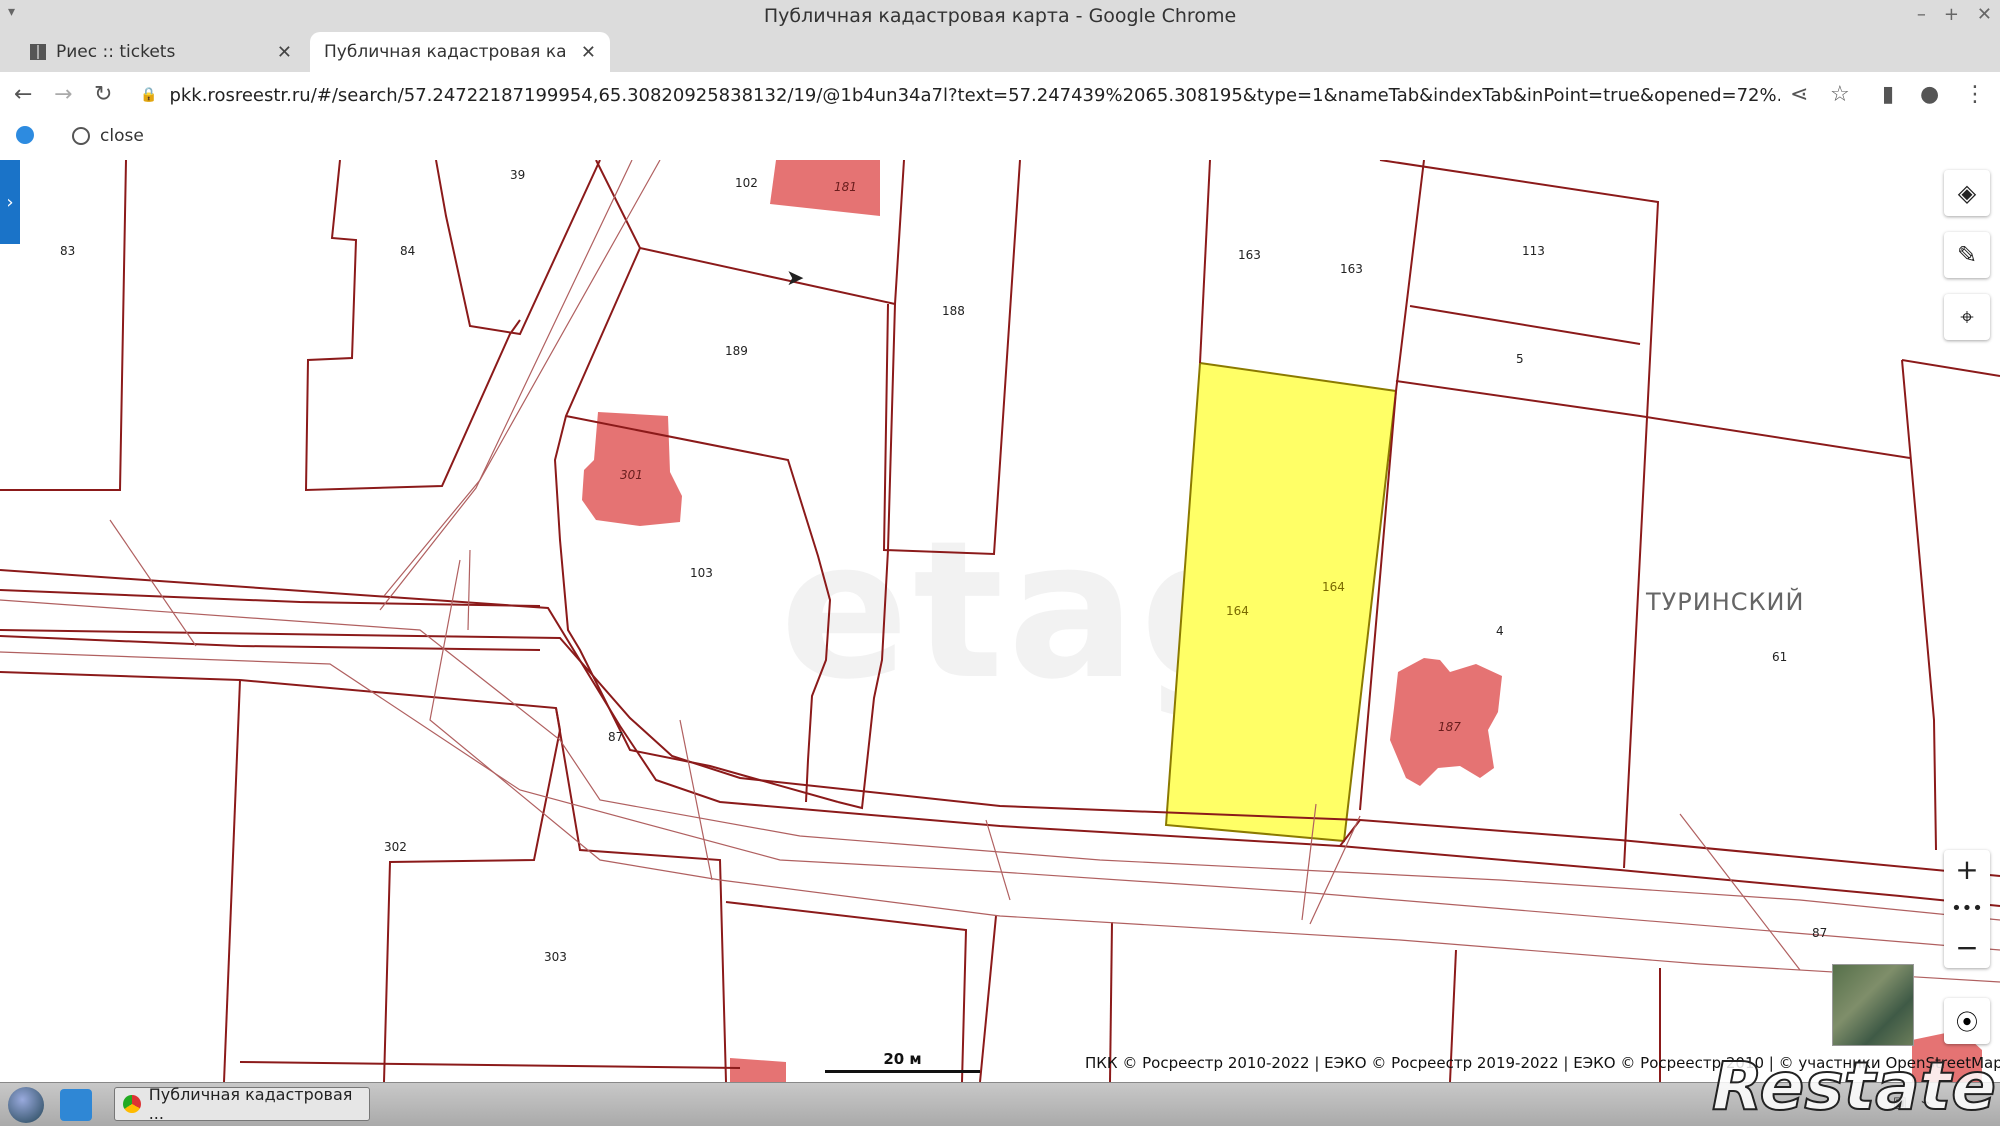 The image size is (2000, 1126). Describe the element at coordinates (11, 12) in the screenshot. I see `window-menu-icon: ▾` at that location.